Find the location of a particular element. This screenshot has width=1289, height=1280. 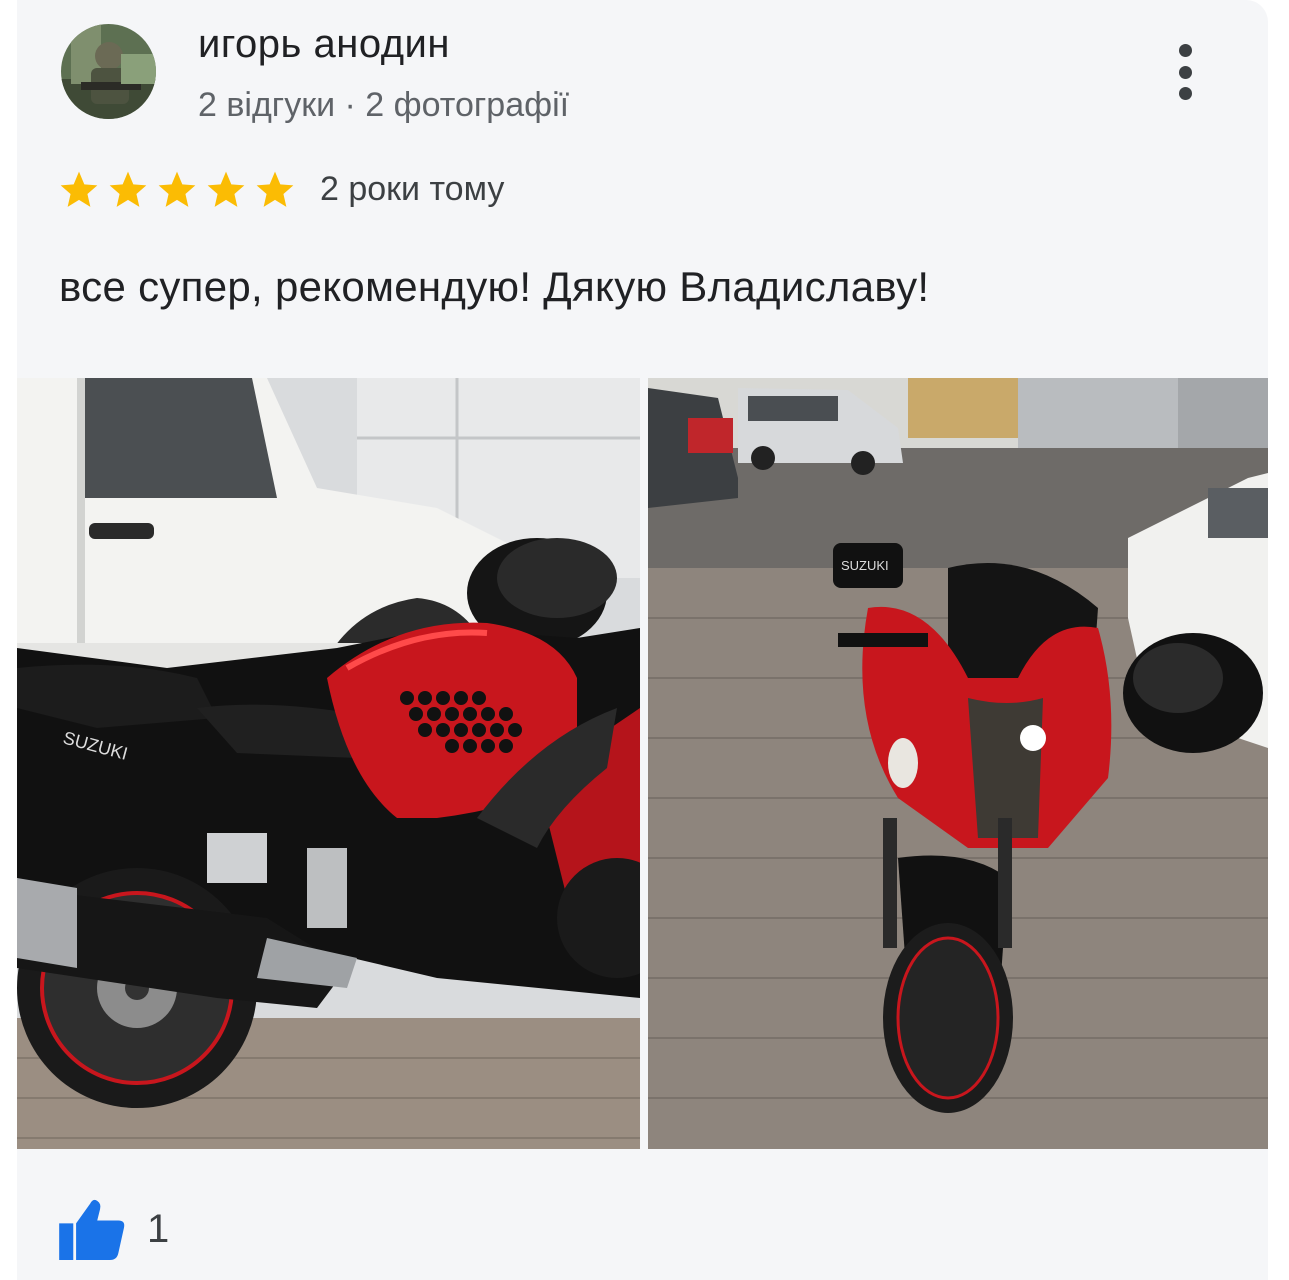

star-rating is located at coordinates (177, 190).